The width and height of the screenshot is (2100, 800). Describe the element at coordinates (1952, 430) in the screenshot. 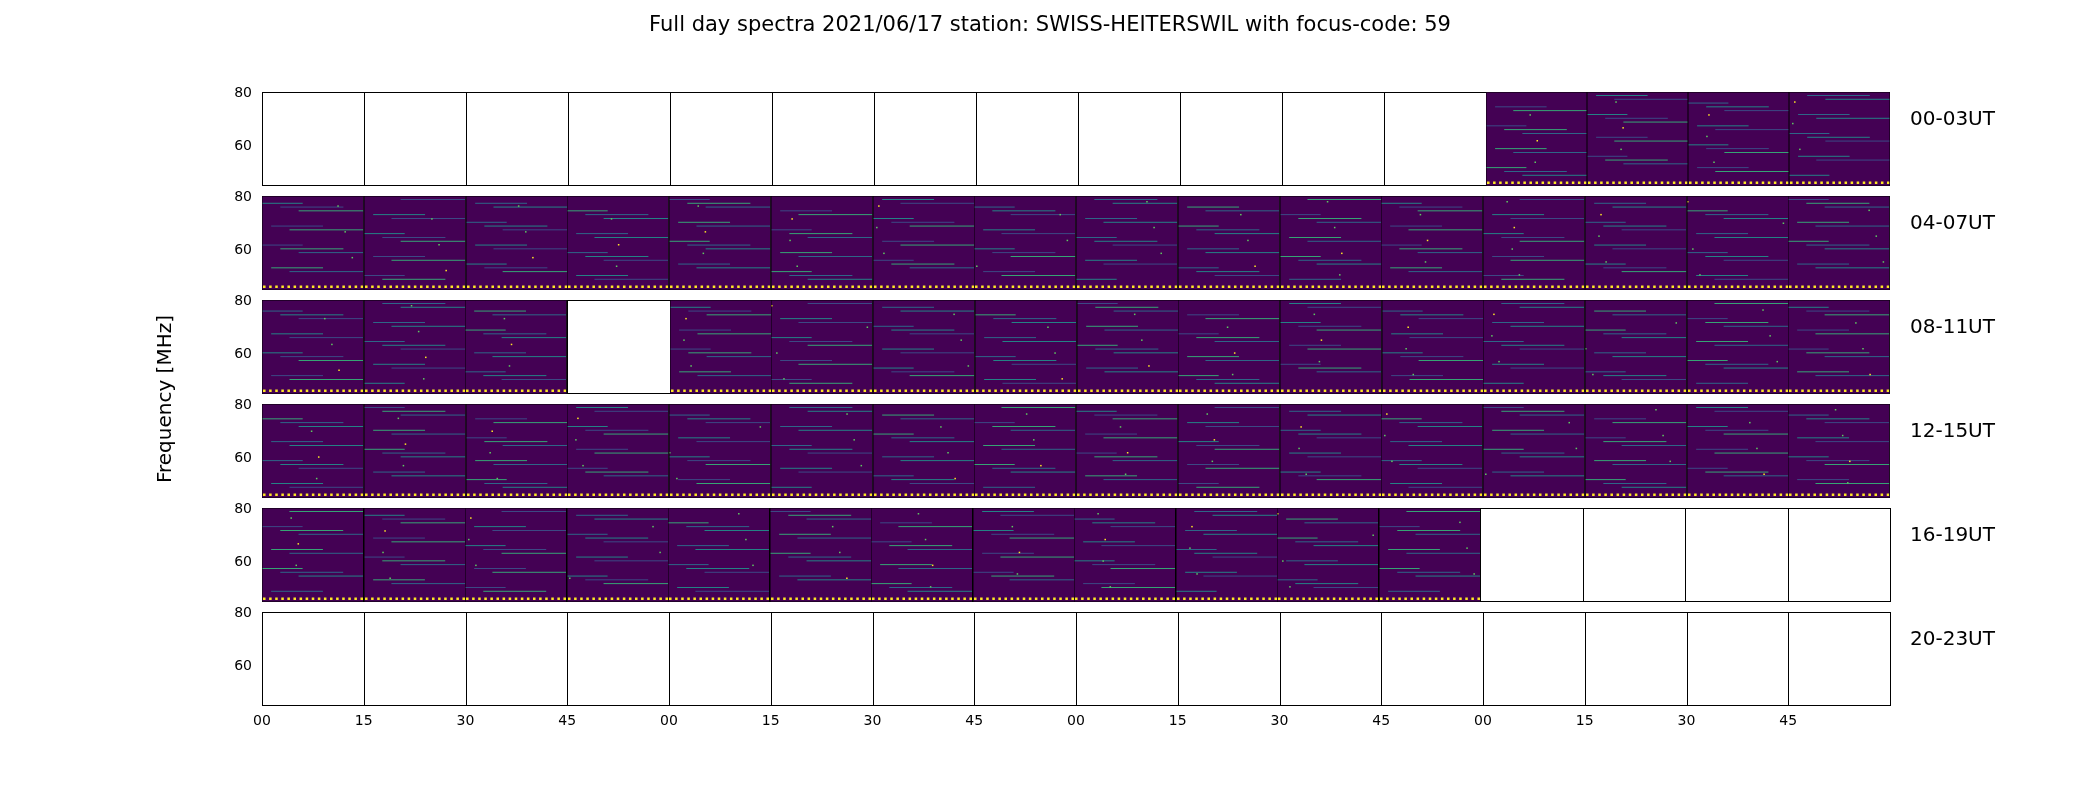

I see `row-time-label: 12-15UT` at that location.